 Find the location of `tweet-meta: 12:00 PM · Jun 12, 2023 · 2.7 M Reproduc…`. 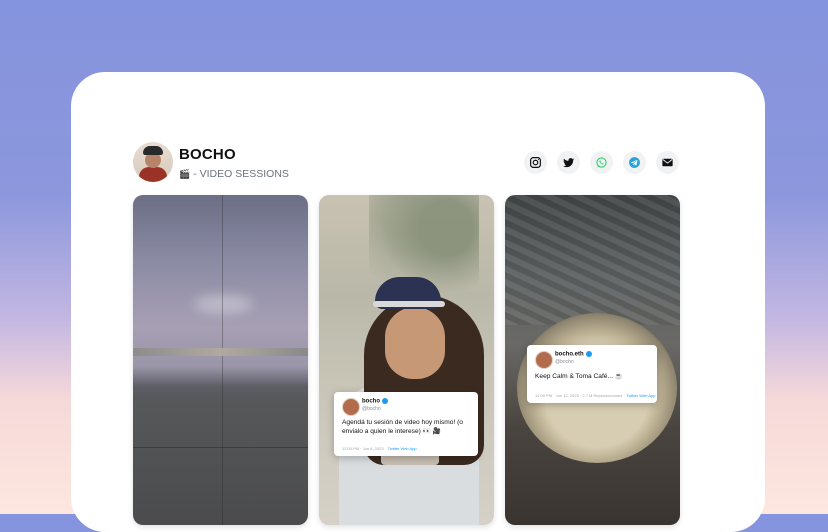

tweet-meta: 12:00 PM · Jun 12, 2023 · 2.7 M Reproduc… is located at coordinates (595, 395).